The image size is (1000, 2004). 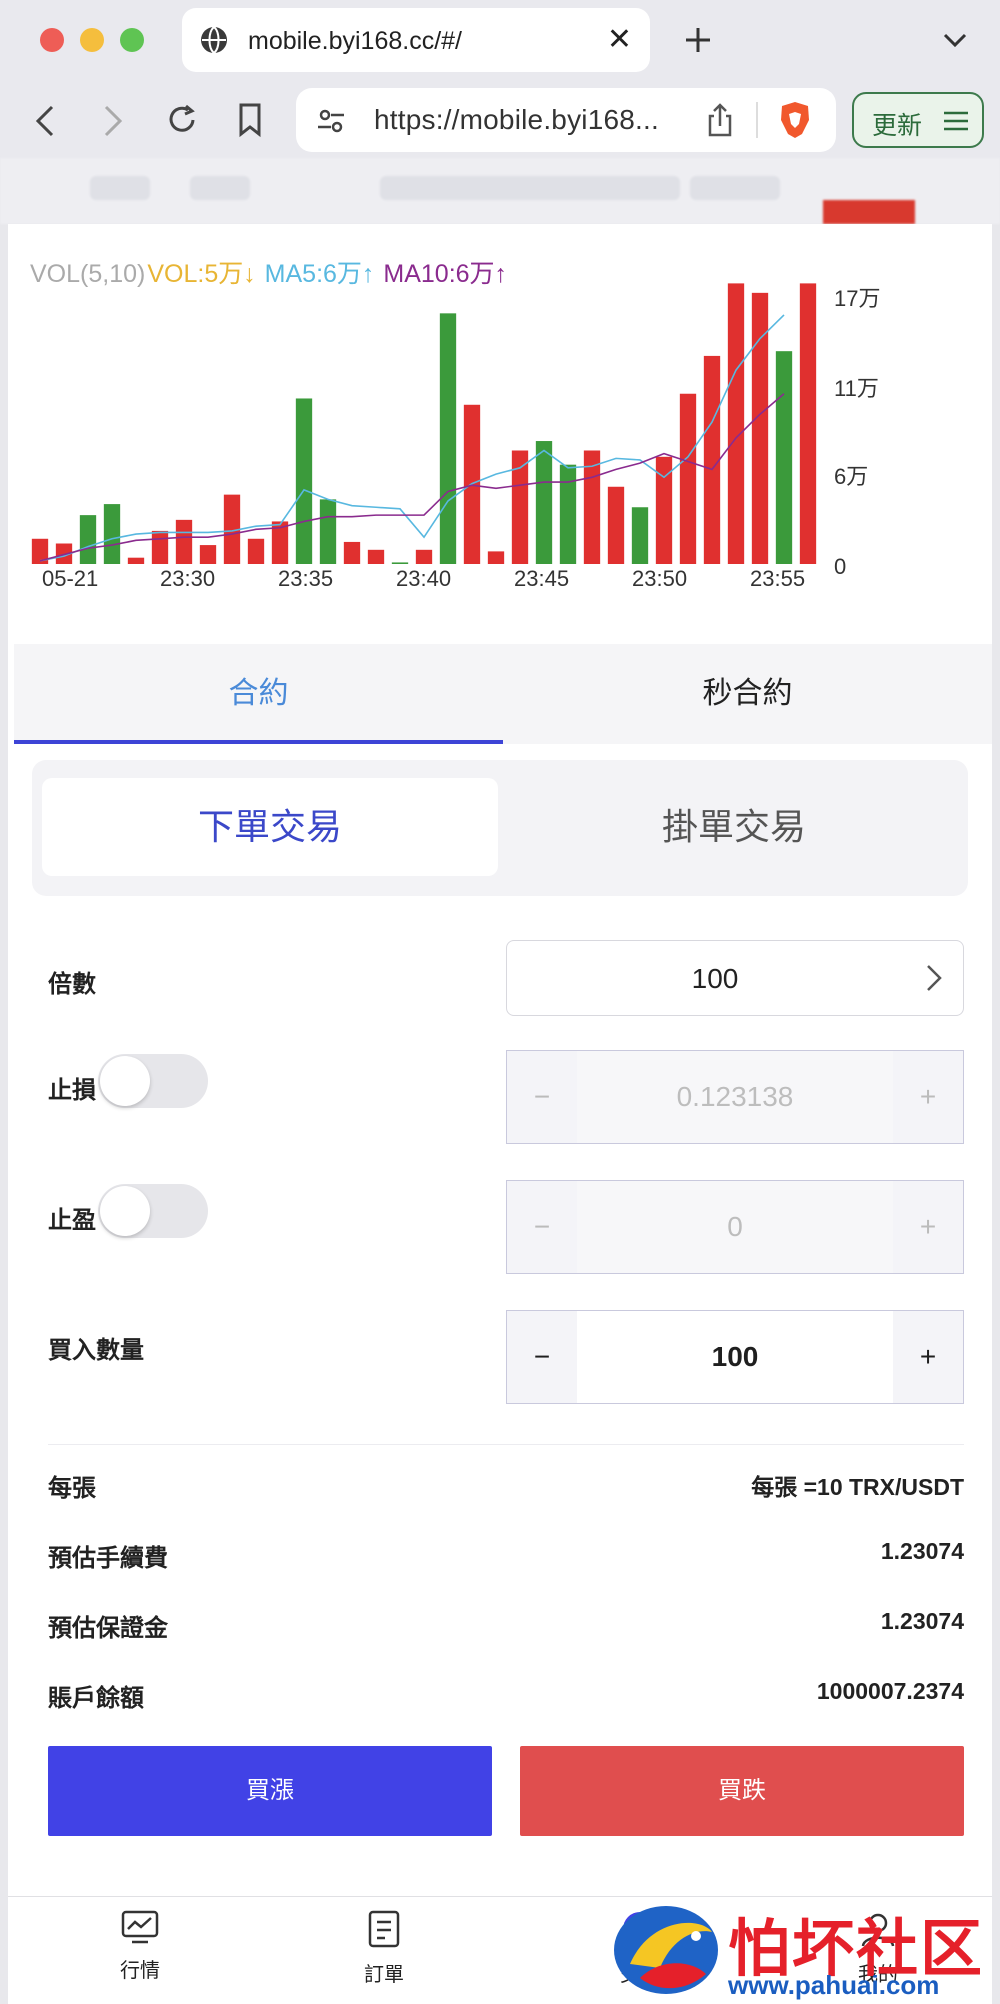 I want to click on nav-orders: 訂單, so click(x=384, y=1948).